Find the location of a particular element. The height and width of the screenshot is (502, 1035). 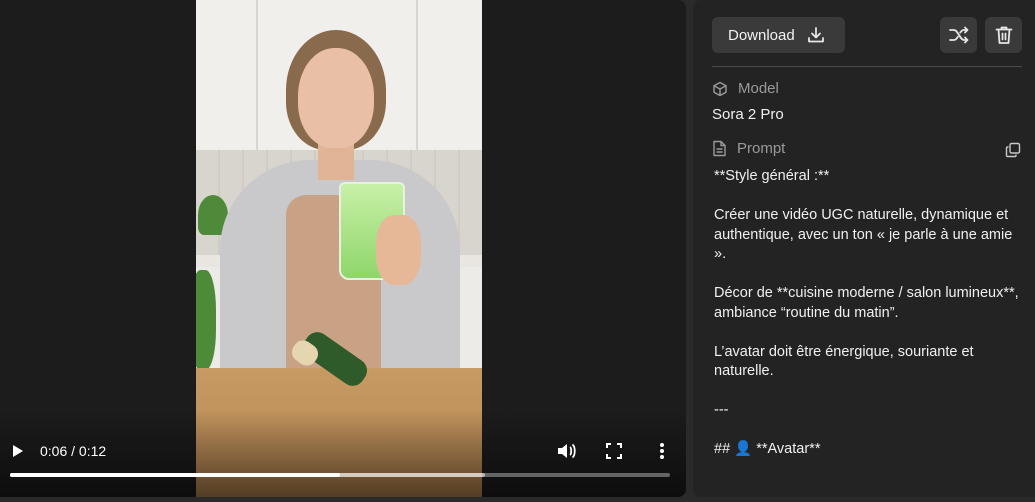

time-display: 0:06 / 0:12 is located at coordinates (73, 451).